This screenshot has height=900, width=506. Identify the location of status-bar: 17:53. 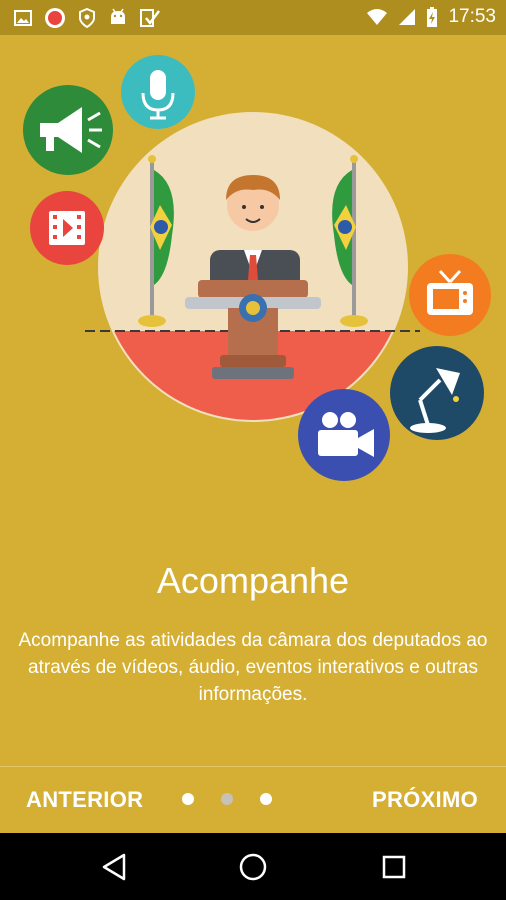
(253, 17).